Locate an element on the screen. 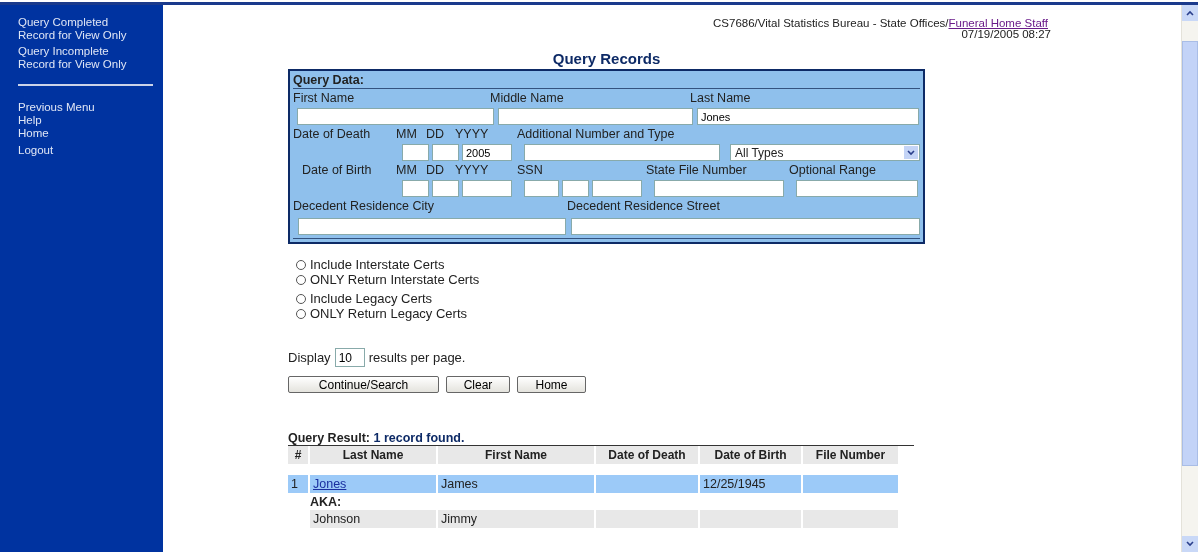  column-header: Date of Birth is located at coordinates (750, 455).